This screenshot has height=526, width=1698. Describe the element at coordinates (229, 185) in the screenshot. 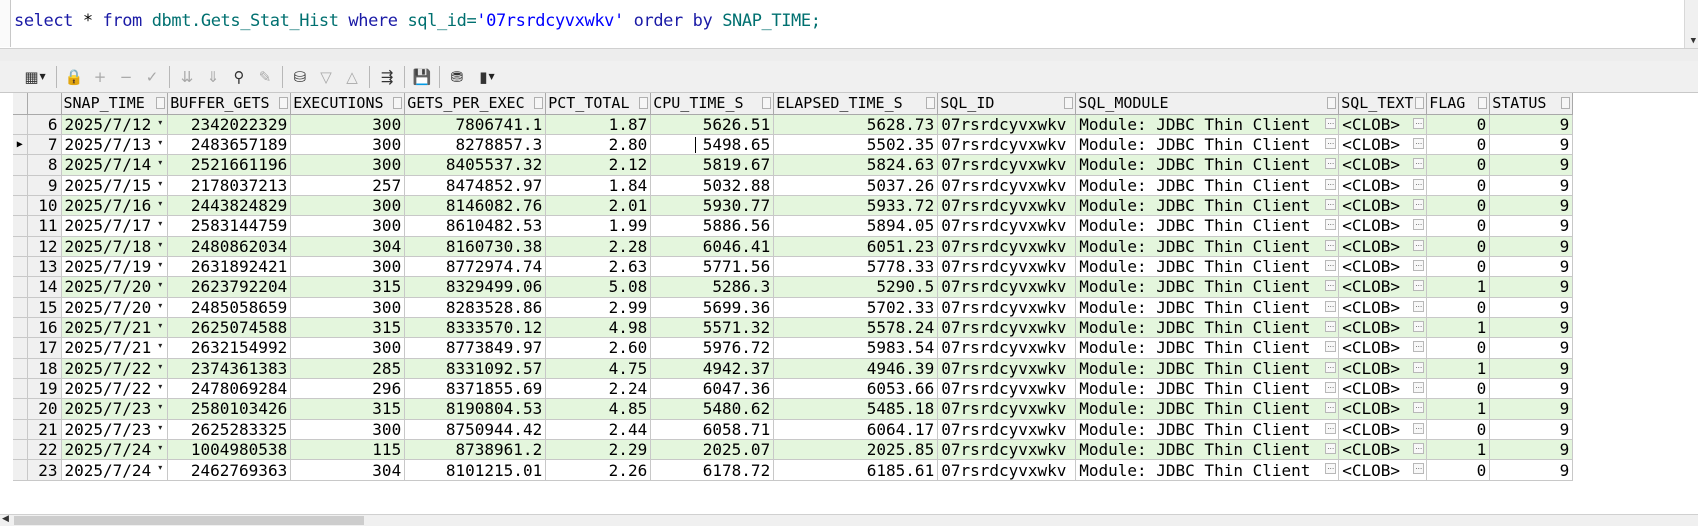

I see `cell-buffer-gets: 2178037213` at that location.